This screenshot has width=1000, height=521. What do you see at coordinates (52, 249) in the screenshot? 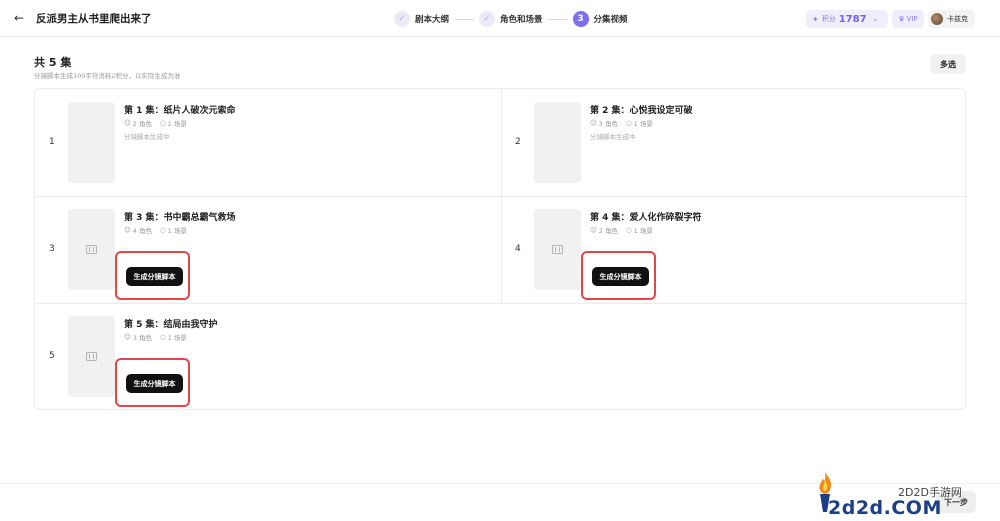
I see `episode-index: 3` at bounding box center [52, 249].